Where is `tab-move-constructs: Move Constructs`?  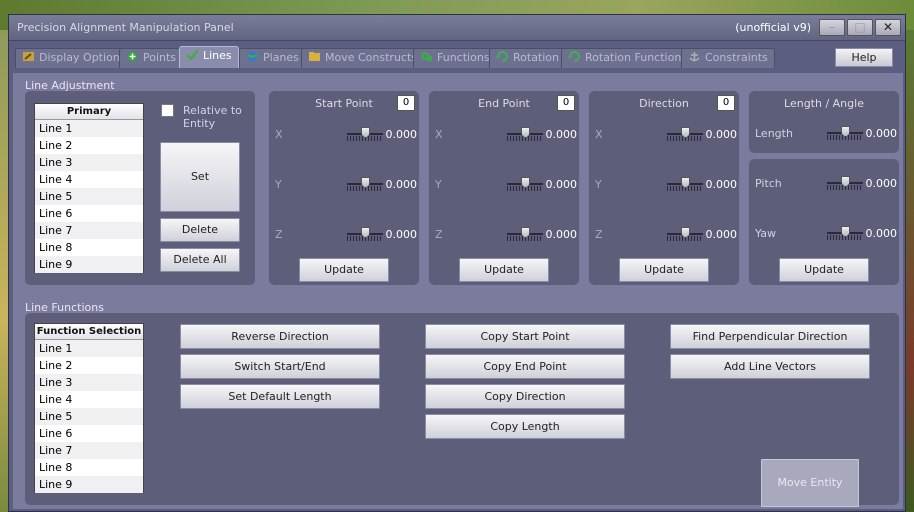
tab-move-constructs: Move Constructs is located at coordinates (363, 58).